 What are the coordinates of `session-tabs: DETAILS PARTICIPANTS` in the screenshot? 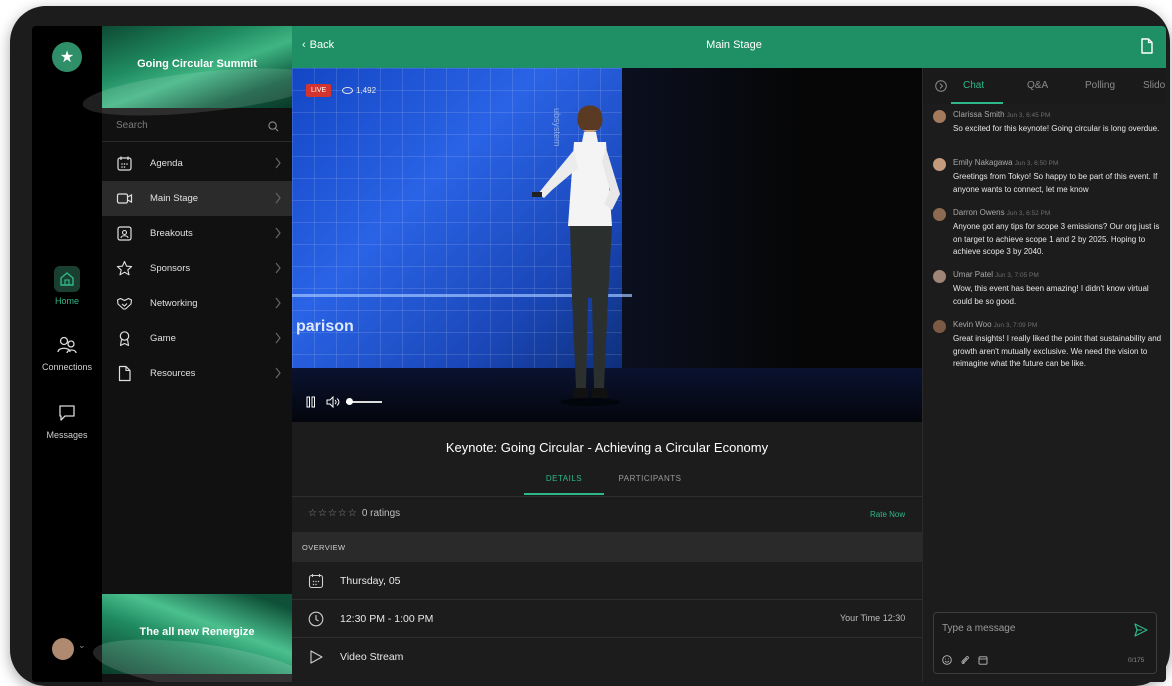 It's located at (607, 481).